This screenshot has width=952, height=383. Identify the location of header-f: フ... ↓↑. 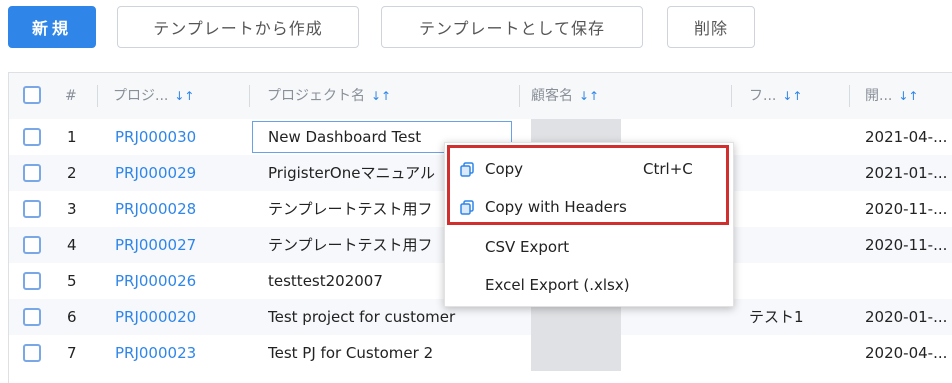
(794, 96).